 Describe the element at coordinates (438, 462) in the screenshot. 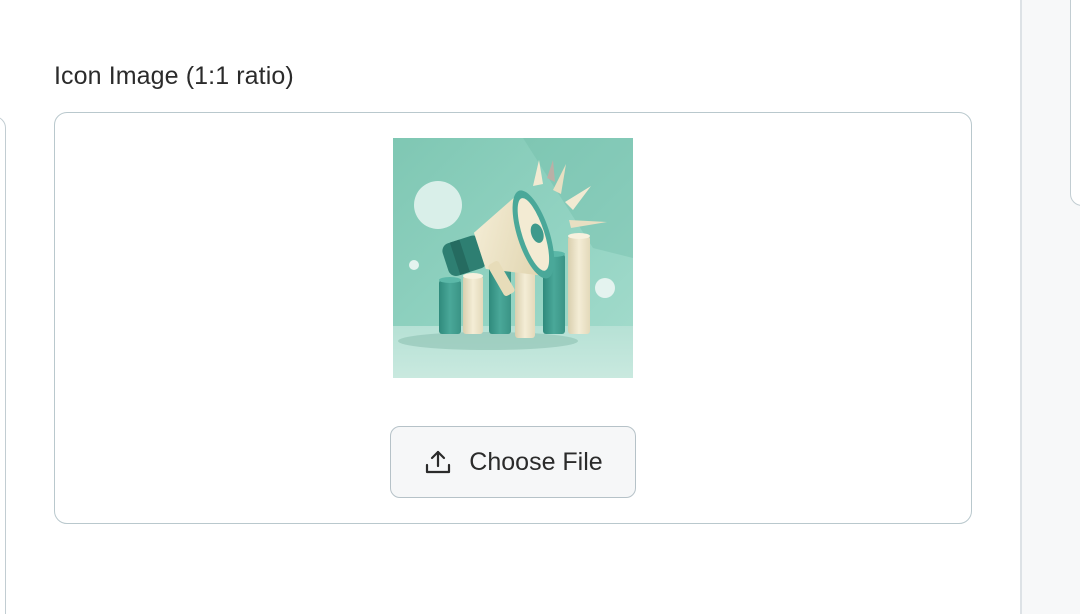

I see `upload-icon` at that location.